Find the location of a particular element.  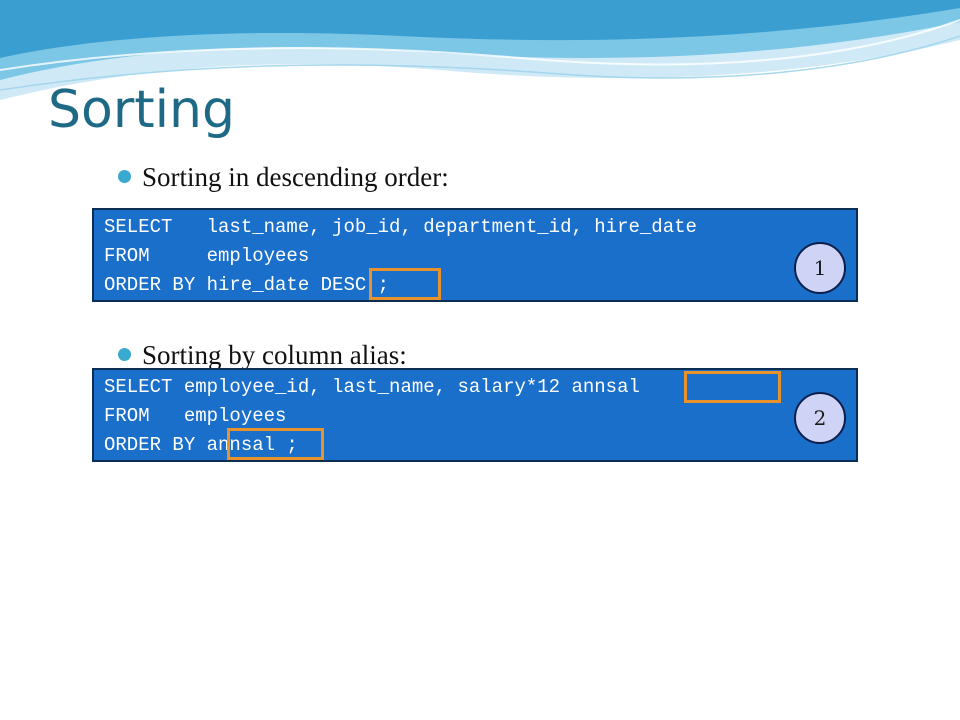

step-badge: 1 is located at coordinates (820, 268).